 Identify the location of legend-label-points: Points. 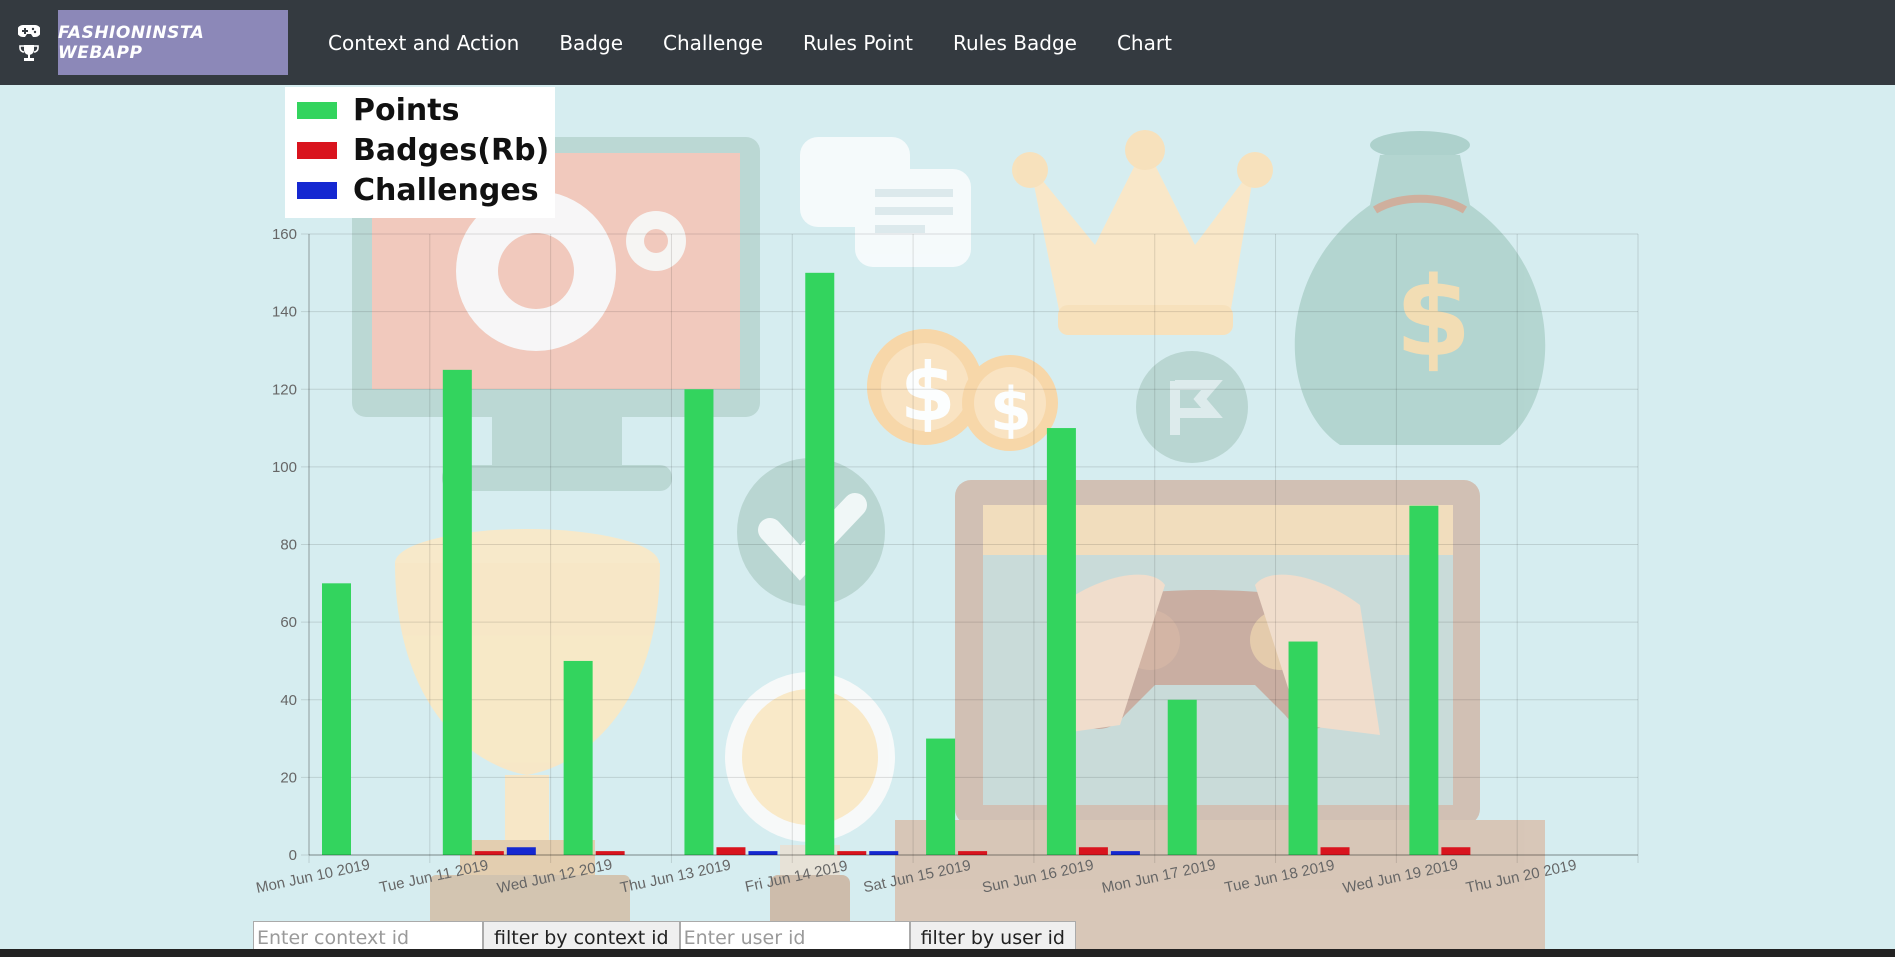
(406, 110).